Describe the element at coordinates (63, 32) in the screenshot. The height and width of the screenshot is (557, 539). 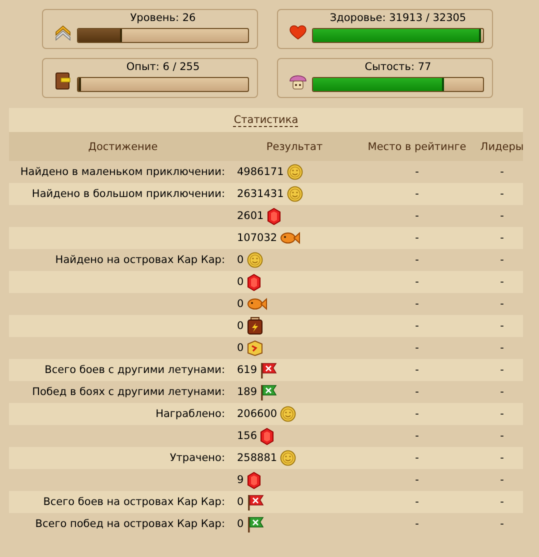
I see `chevron-icon` at that location.